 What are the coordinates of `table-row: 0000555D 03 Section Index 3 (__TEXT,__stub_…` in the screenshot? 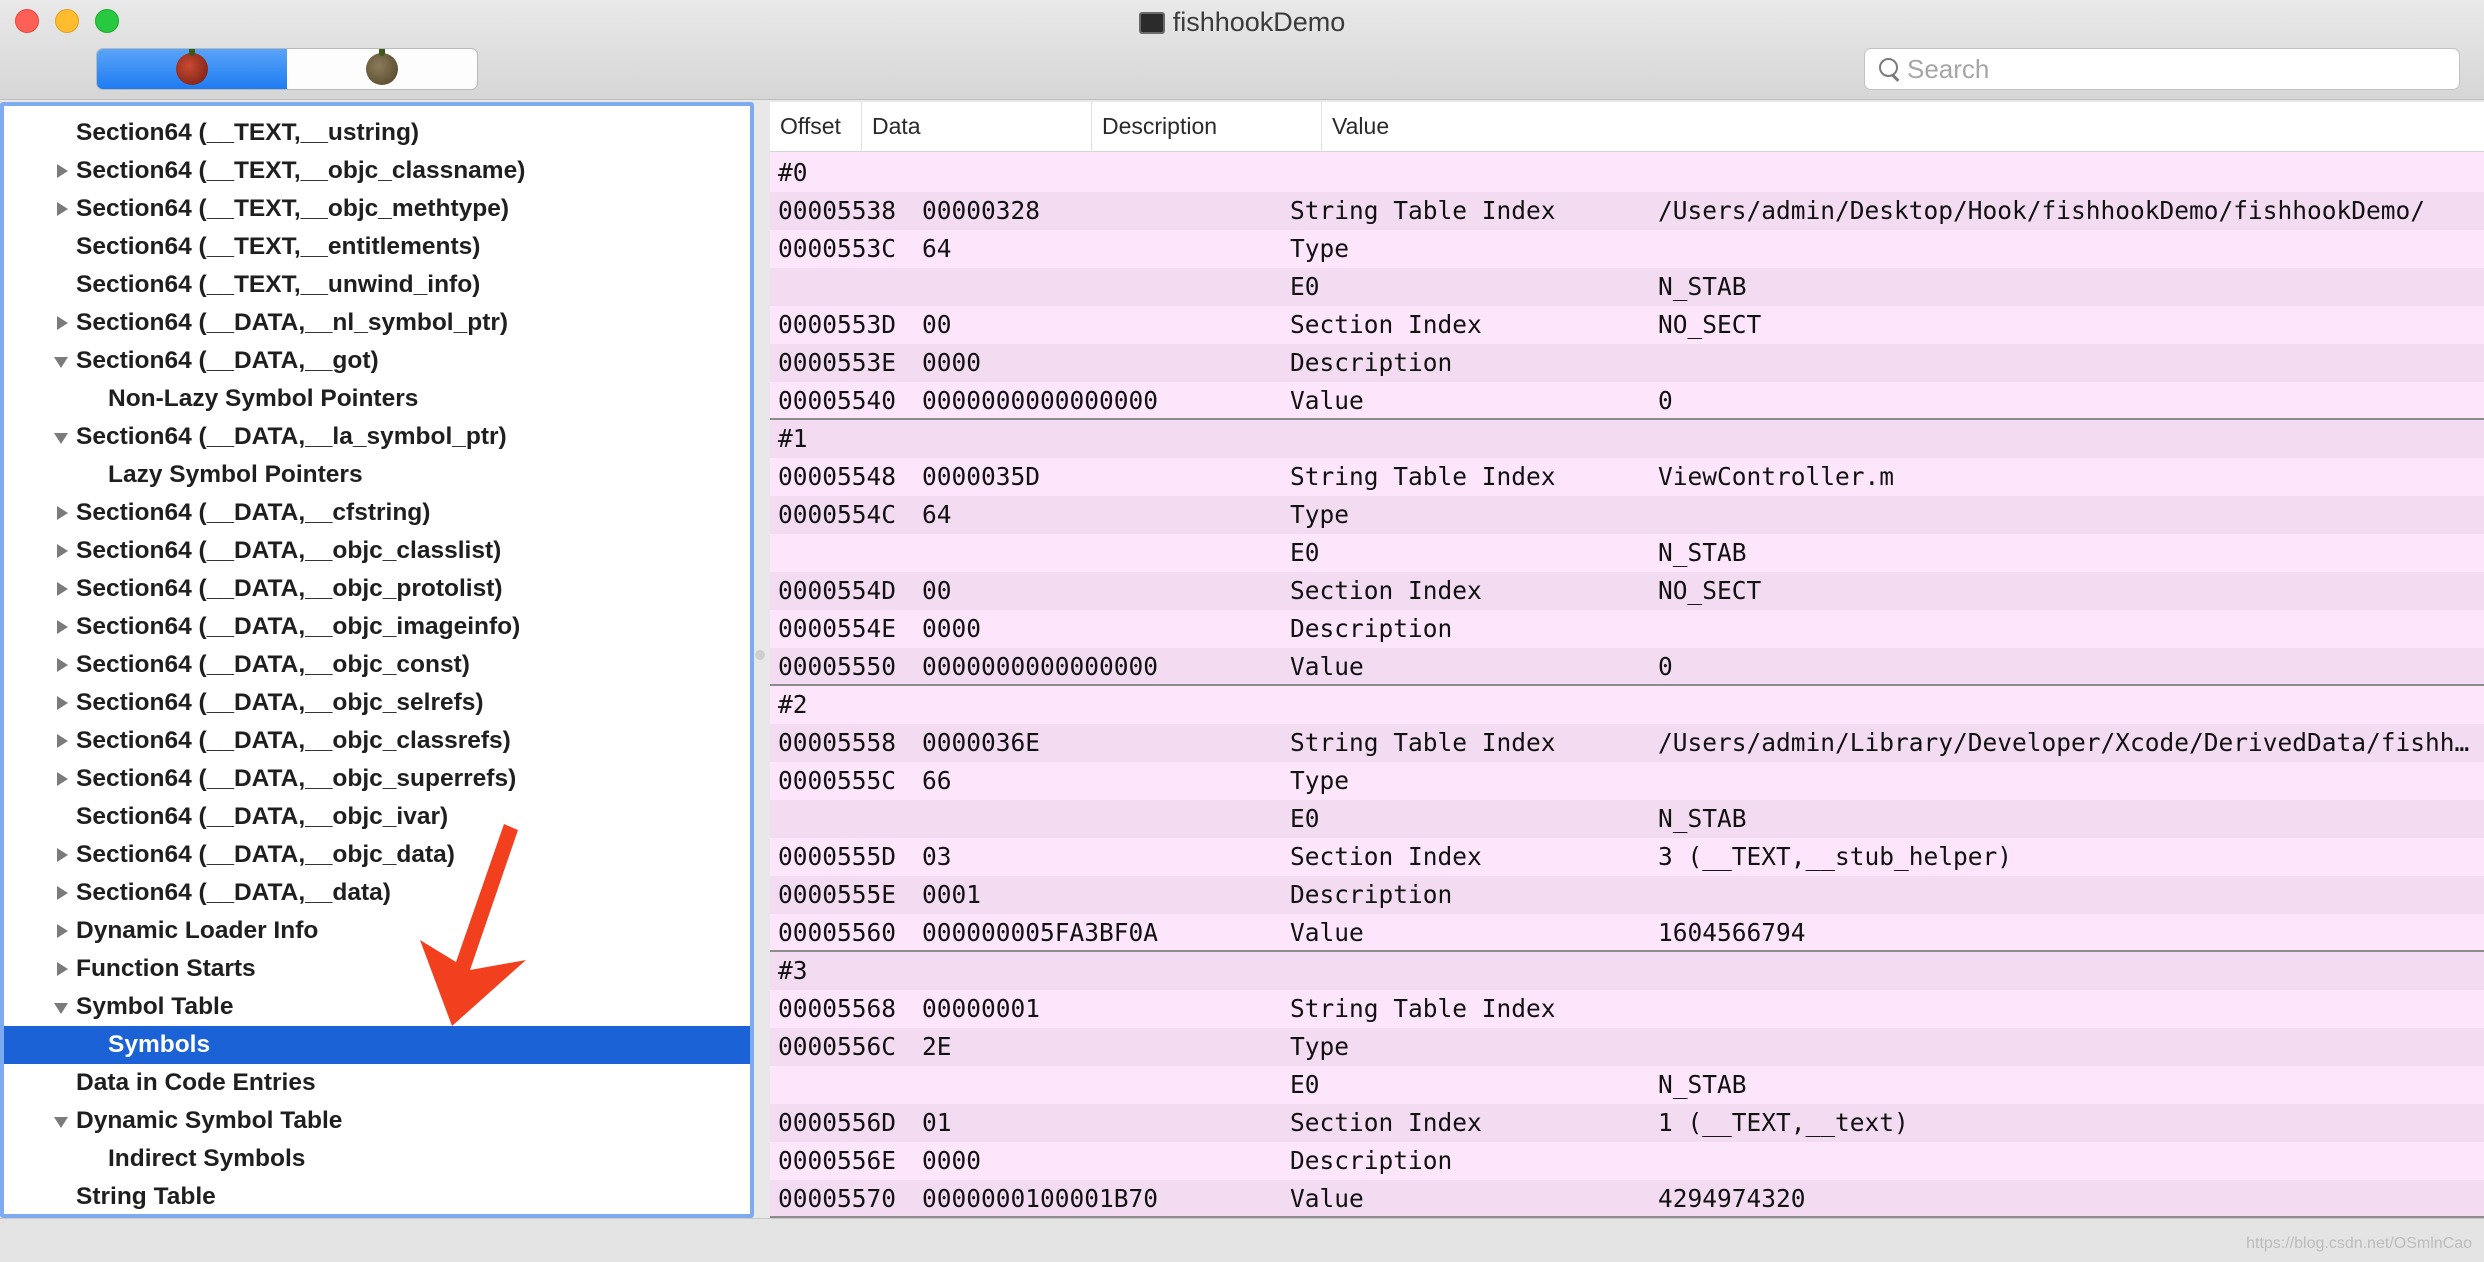 It's located at (1627, 857).